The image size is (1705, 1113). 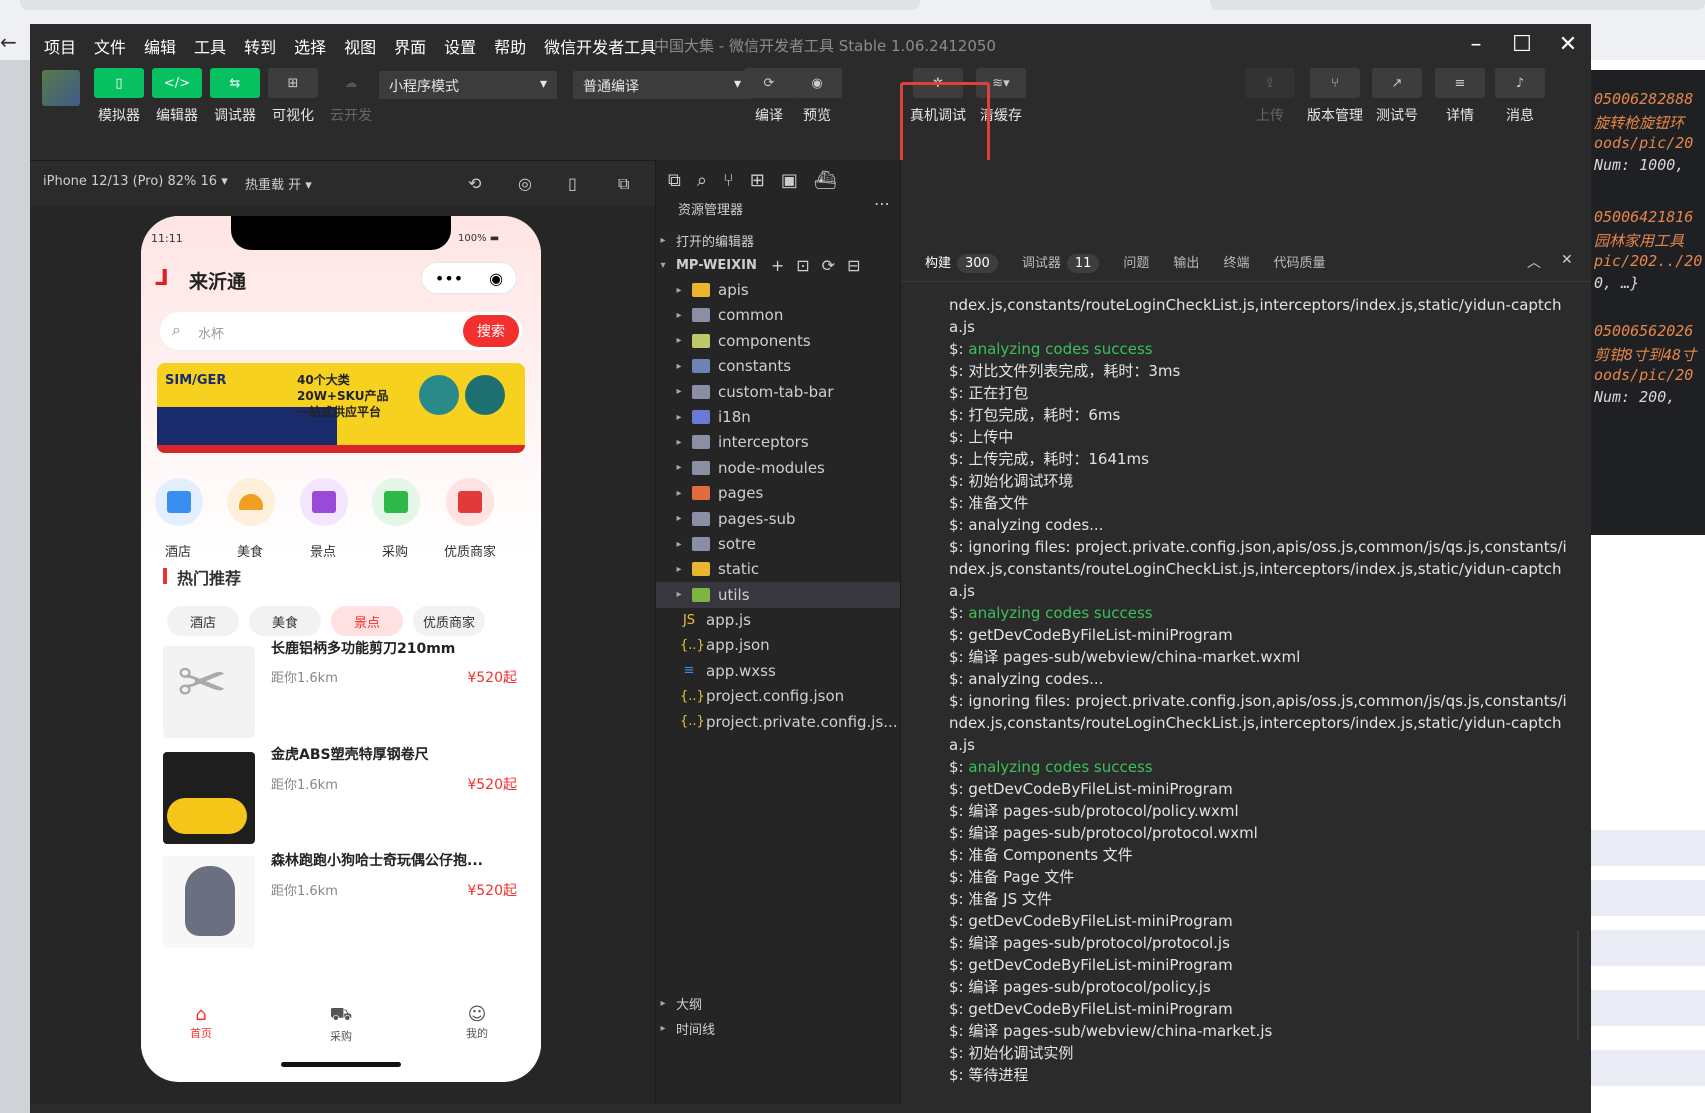 I want to click on new-file-icon: +, so click(x=777, y=265).